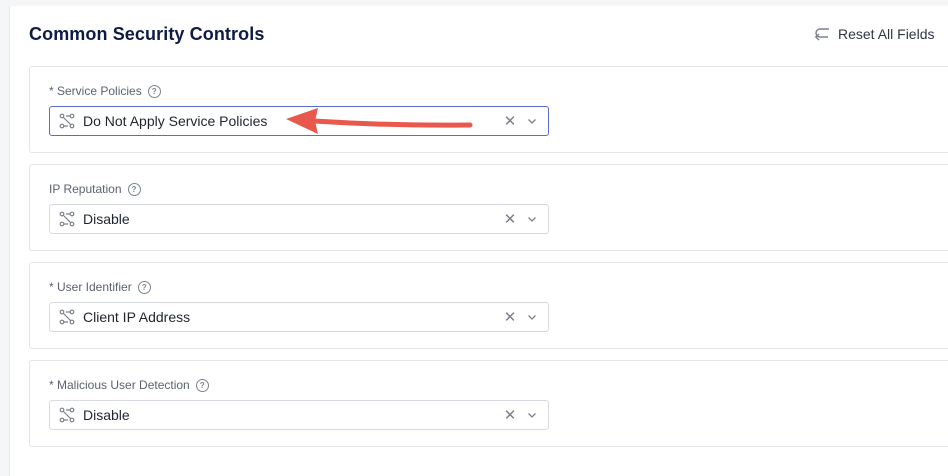  Describe the element at coordinates (299, 415) in the screenshot. I see `malicious-user-detection-select: Disable ✕` at that location.